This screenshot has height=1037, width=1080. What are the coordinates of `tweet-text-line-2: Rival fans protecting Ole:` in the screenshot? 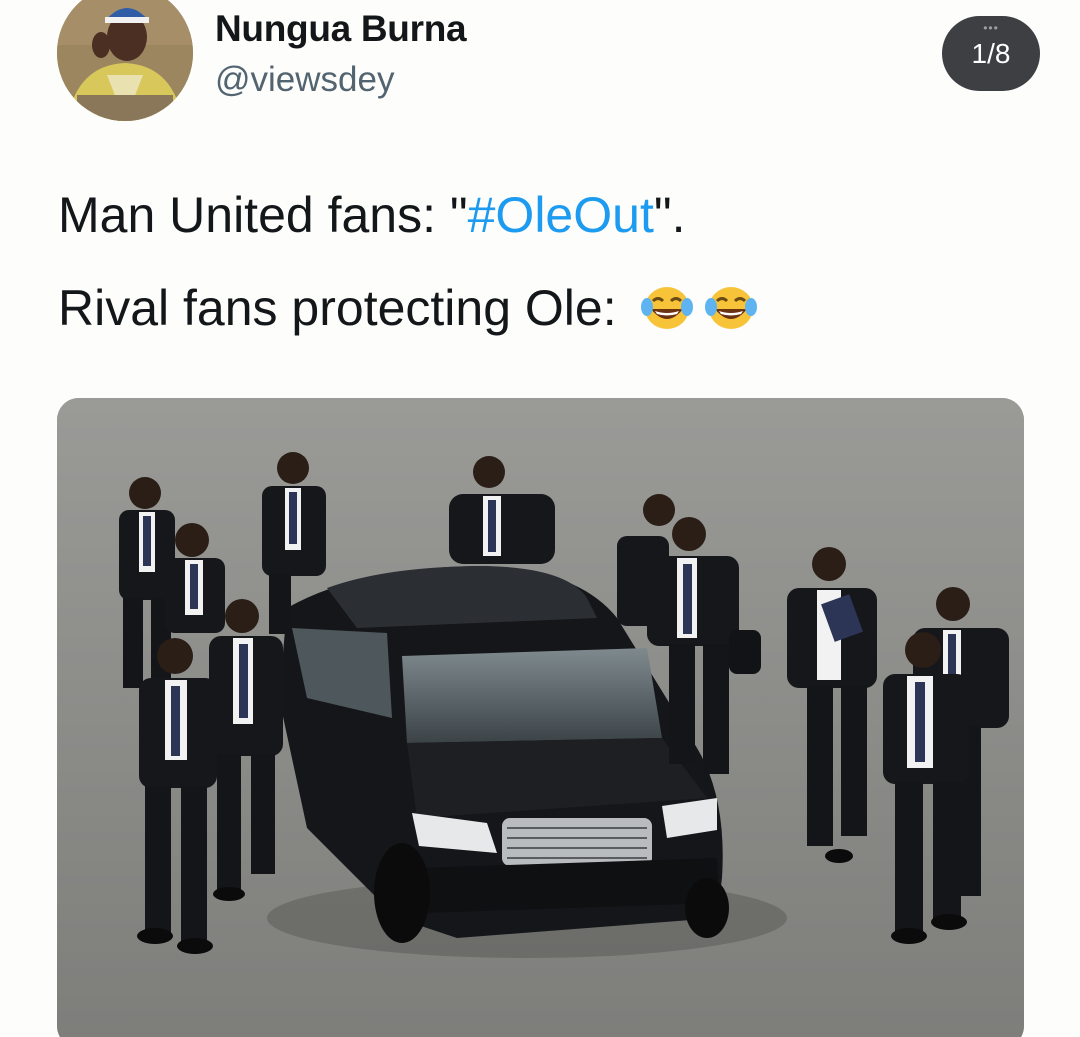 It's located at (408, 308).